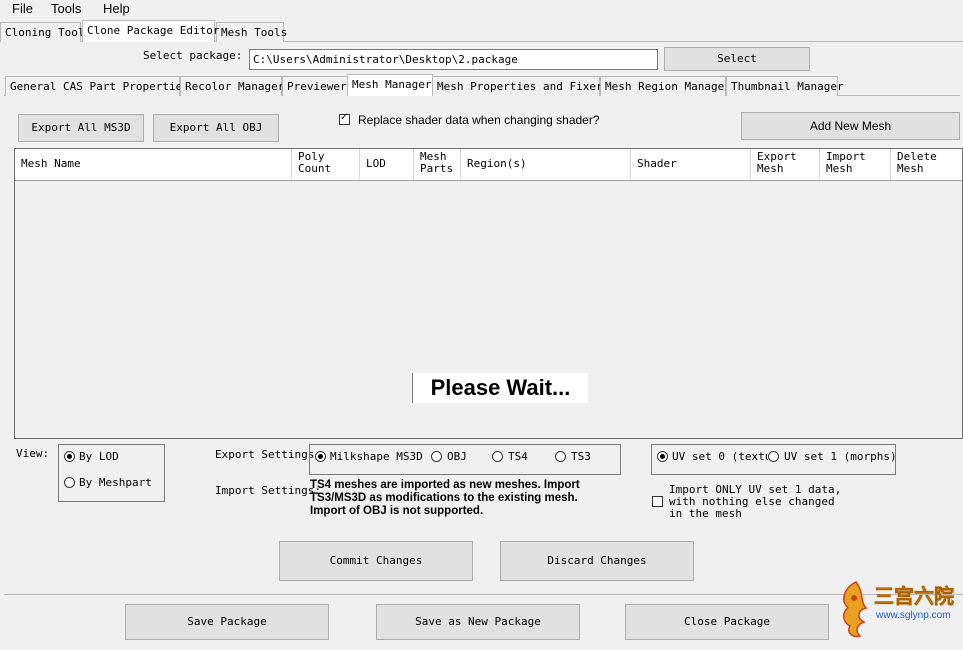 This screenshot has width=963, height=650. What do you see at coordinates (320, 456) in the screenshot?
I see `export-ms3d-radio` at bounding box center [320, 456].